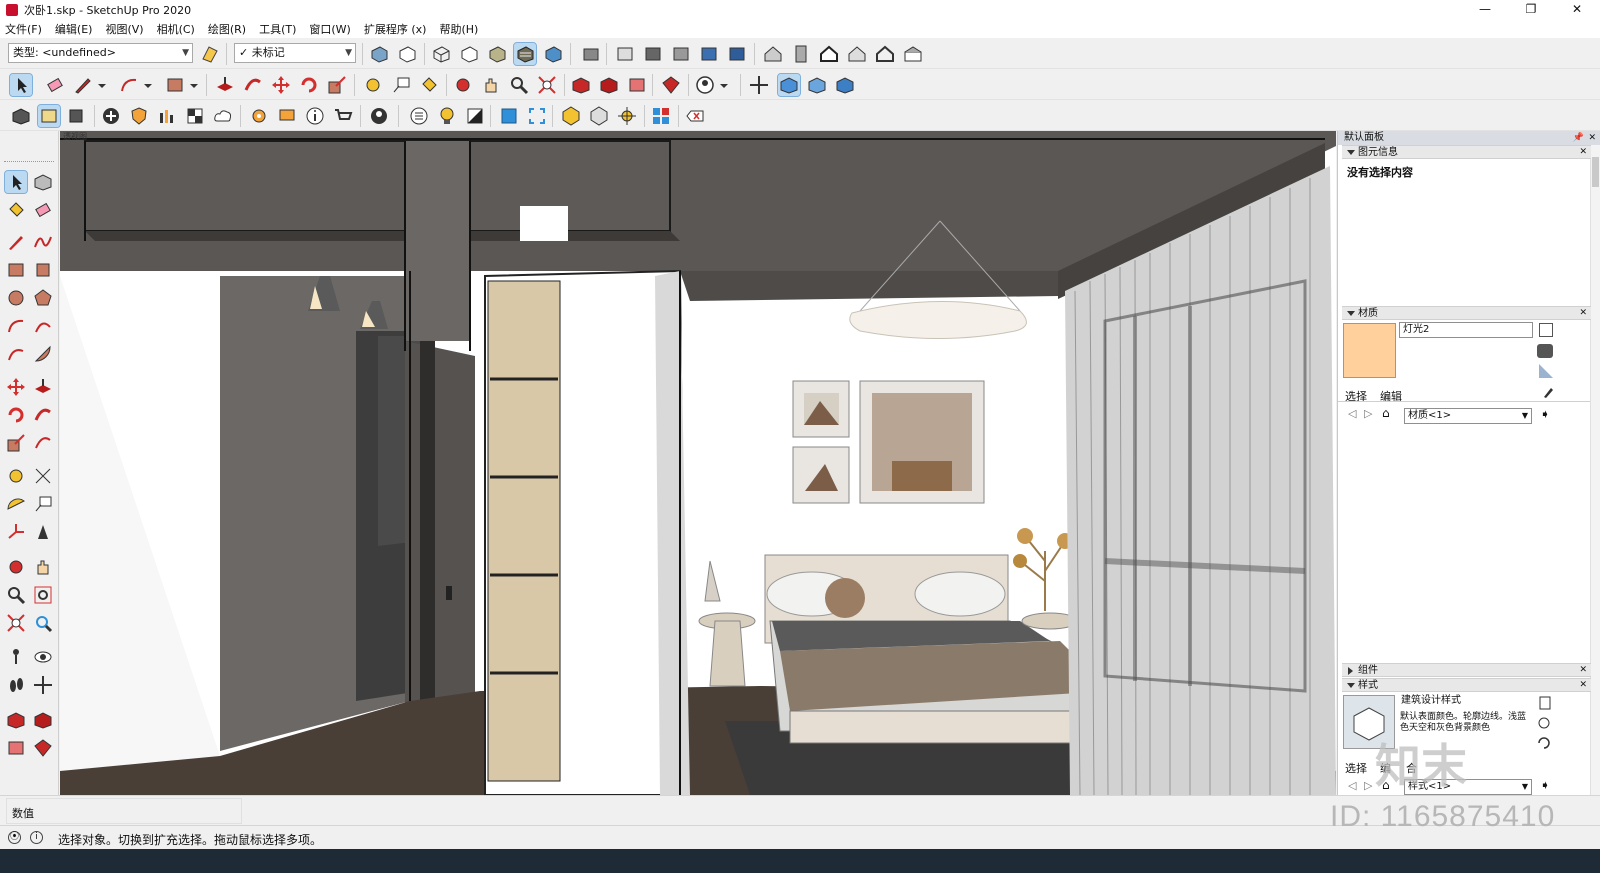 The width and height of the screenshot is (1600, 873). Describe the element at coordinates (16, 595) in the screenshot. I see `zoom-tool-icon` at that location.